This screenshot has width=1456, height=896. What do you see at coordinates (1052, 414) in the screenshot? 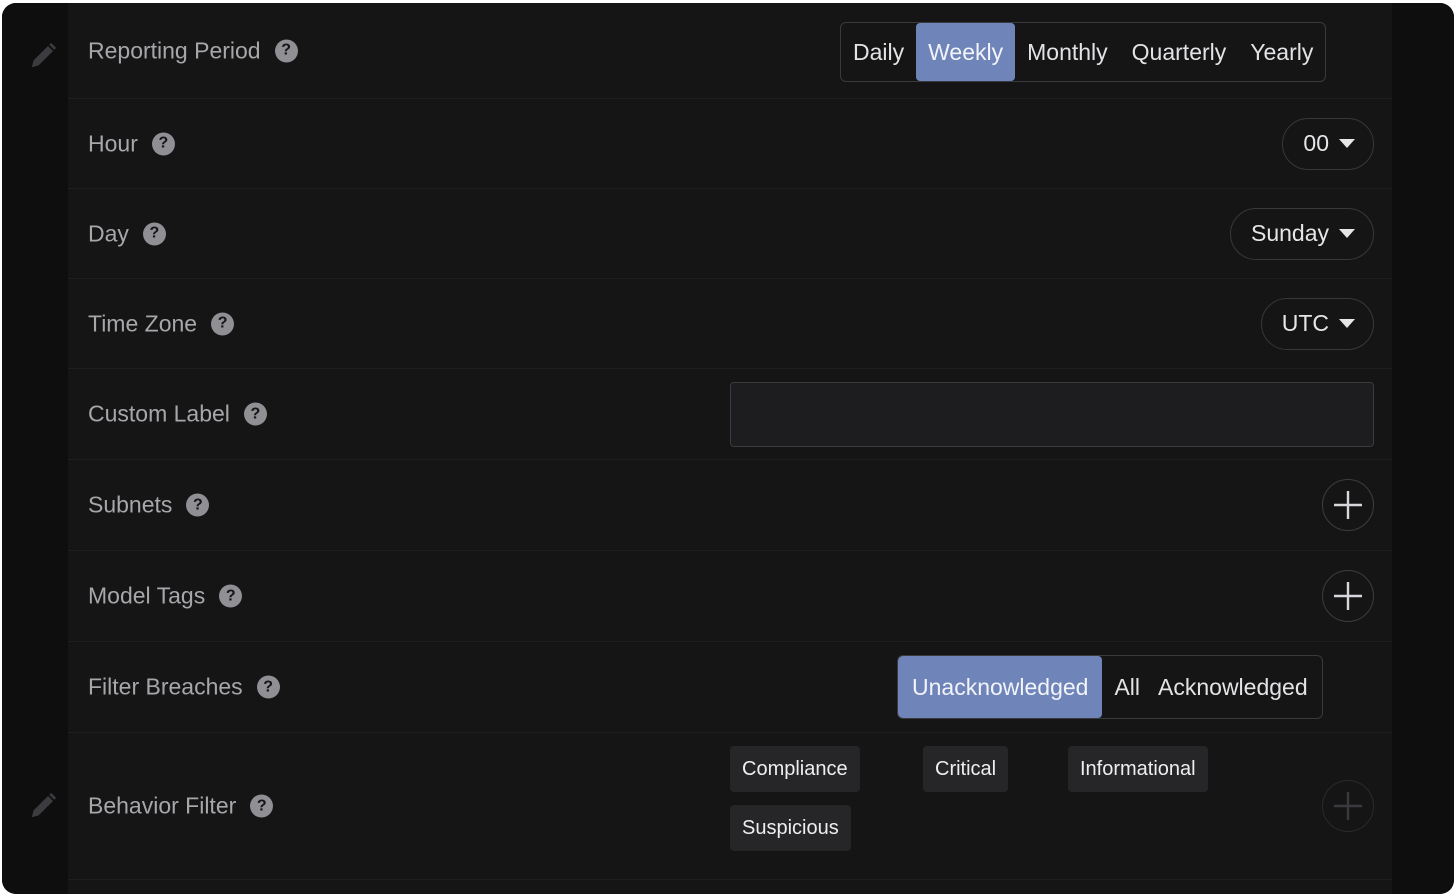
I see `custom-label-input` at bounding box center [1052, 414].